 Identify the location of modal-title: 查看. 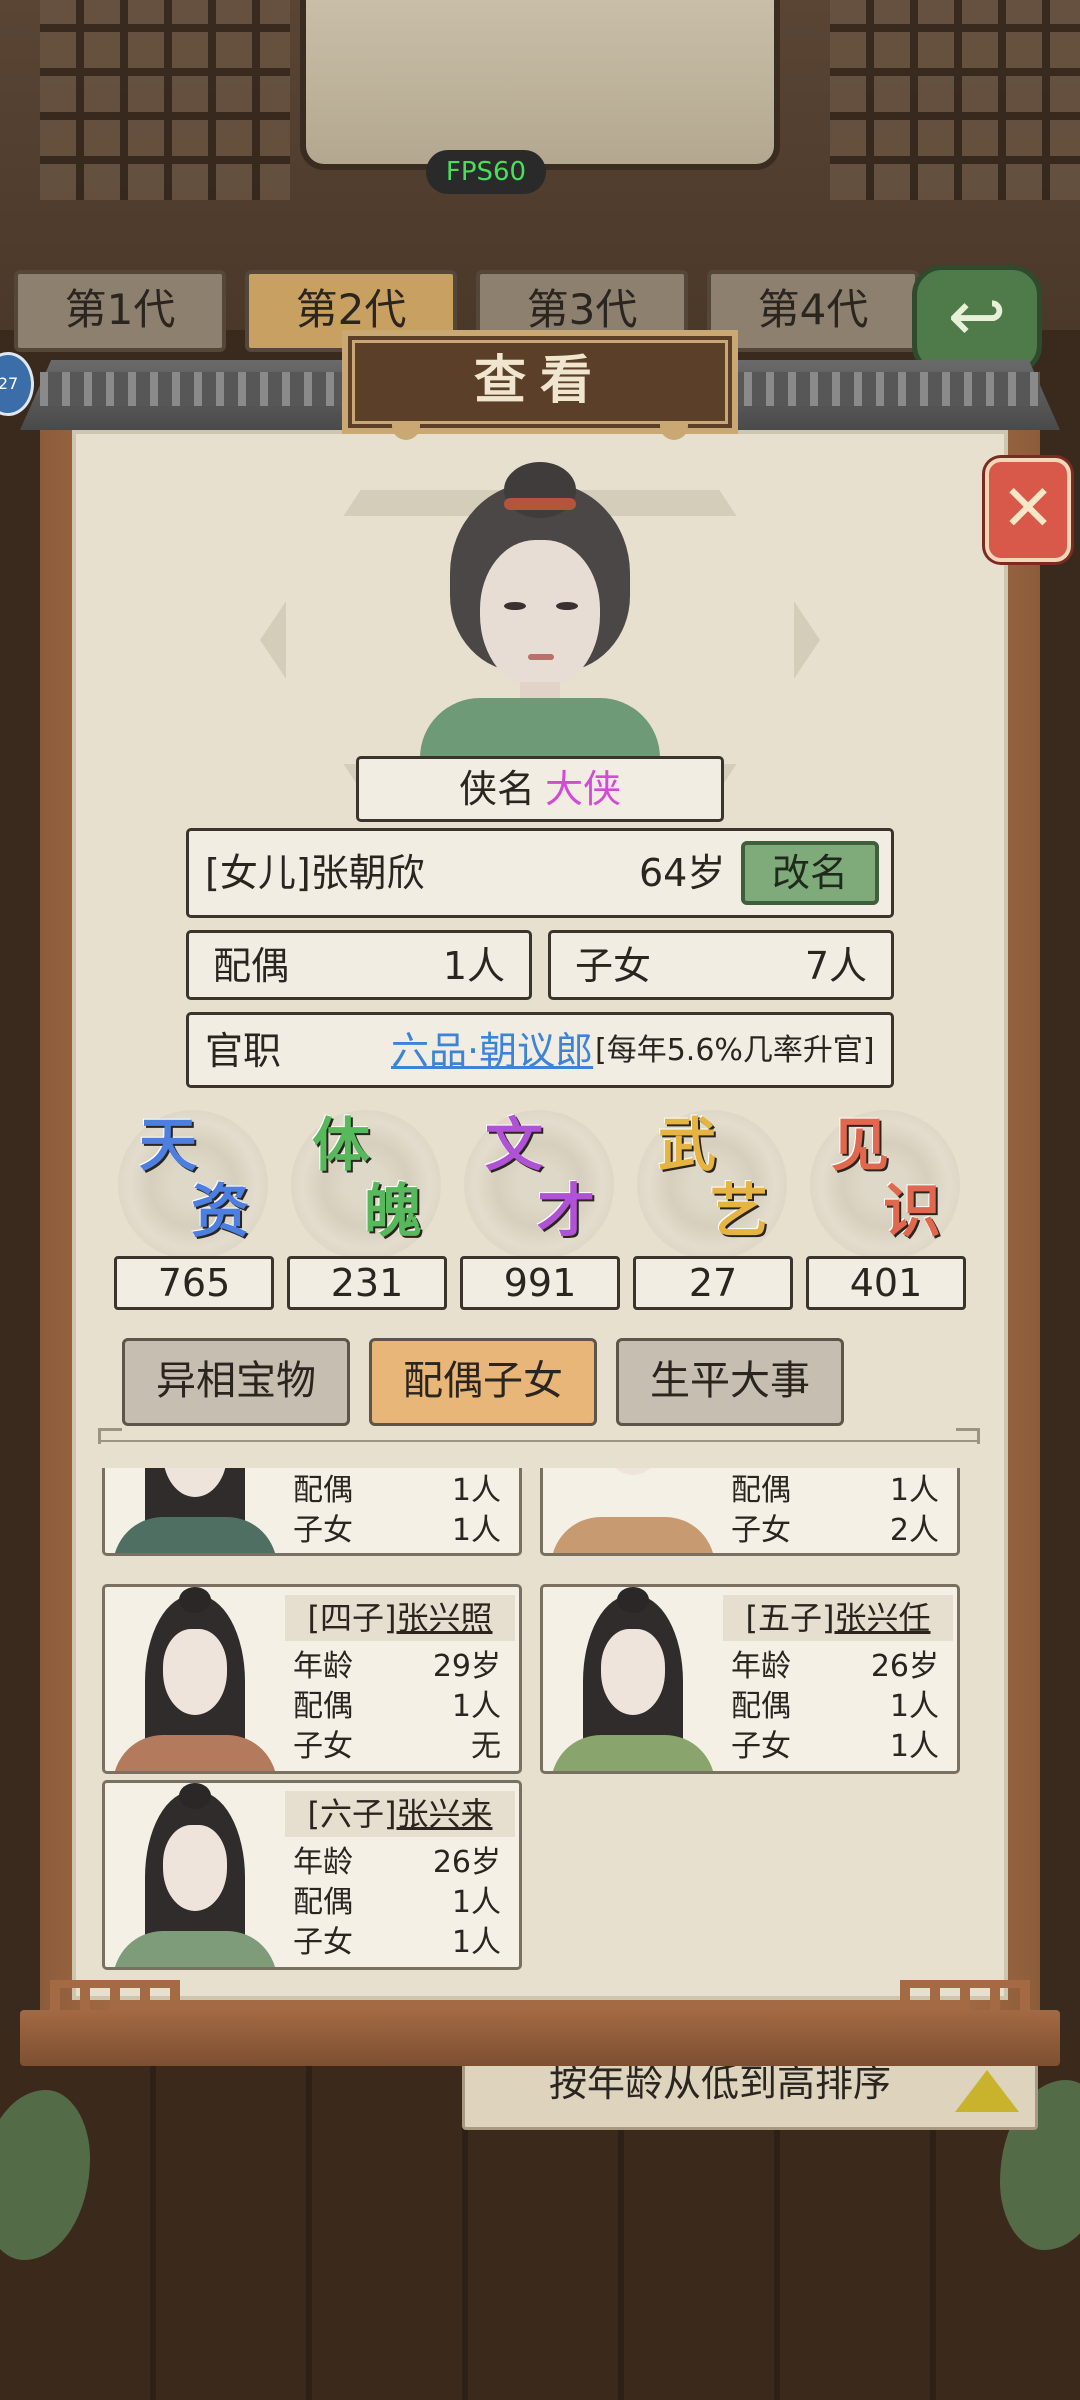
(539, 381).